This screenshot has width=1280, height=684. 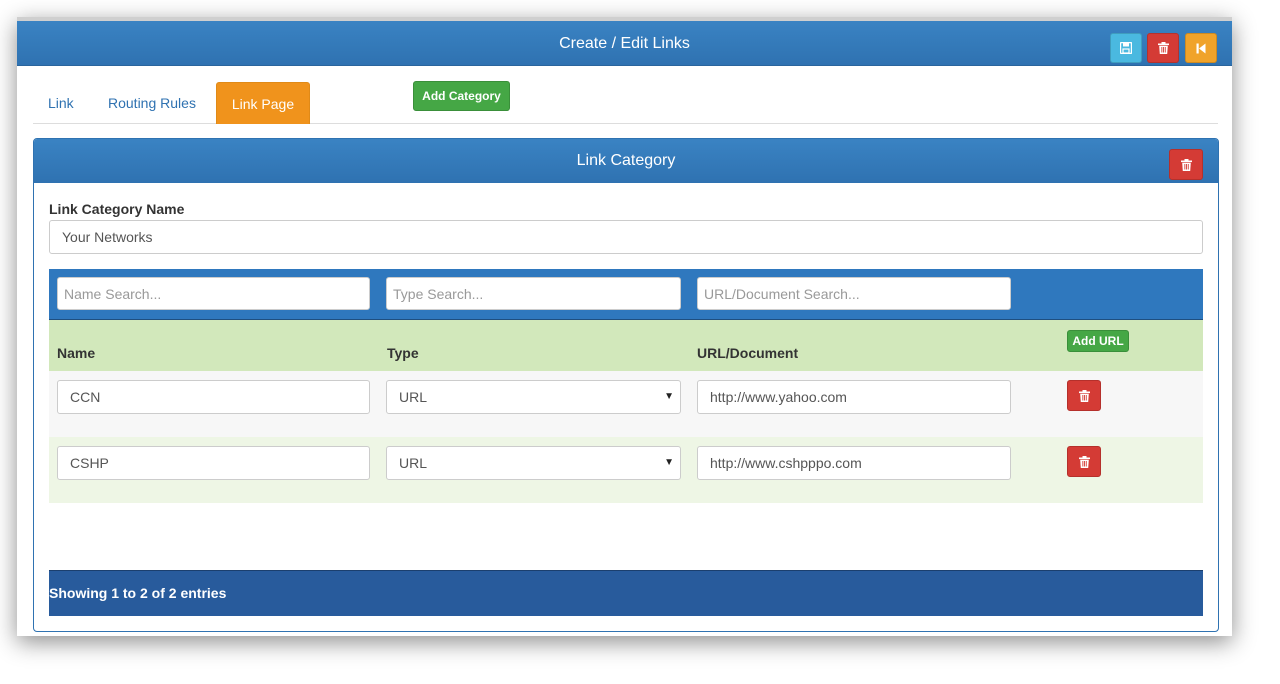 I want to click on back-button, so click(x=1201, y=48).